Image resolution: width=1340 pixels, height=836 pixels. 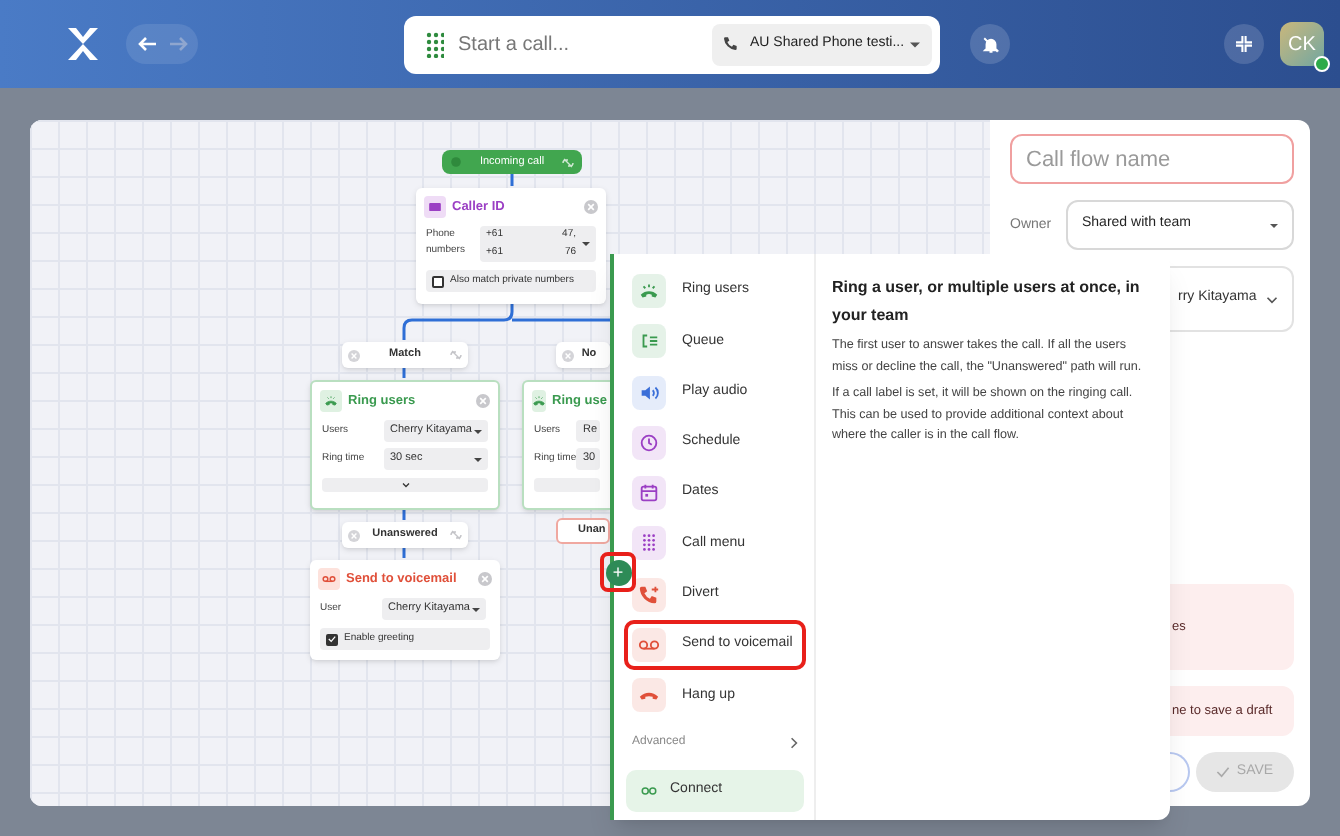 What do you see at coordinates (435, 207) in the screenshot?
I see `id-card-icon` at bounding box center [435, 207].